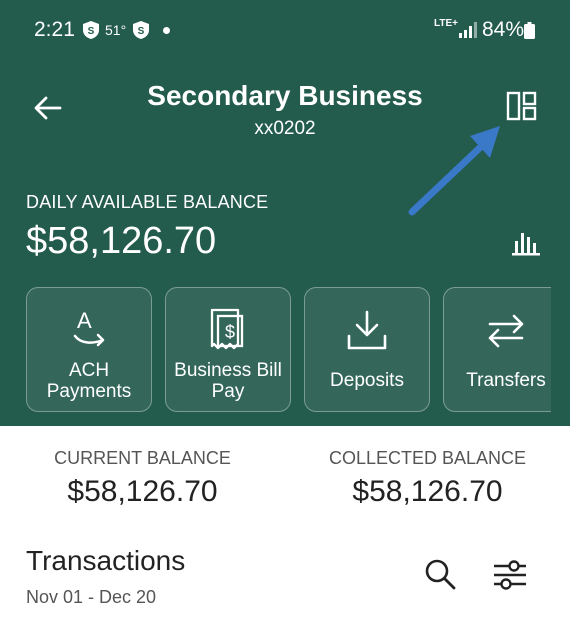  What do you see at coordinates (89, 349) in the screenshot?
I see `ach-payments-button: A ACH Payments` at bounding box center [89, 349].